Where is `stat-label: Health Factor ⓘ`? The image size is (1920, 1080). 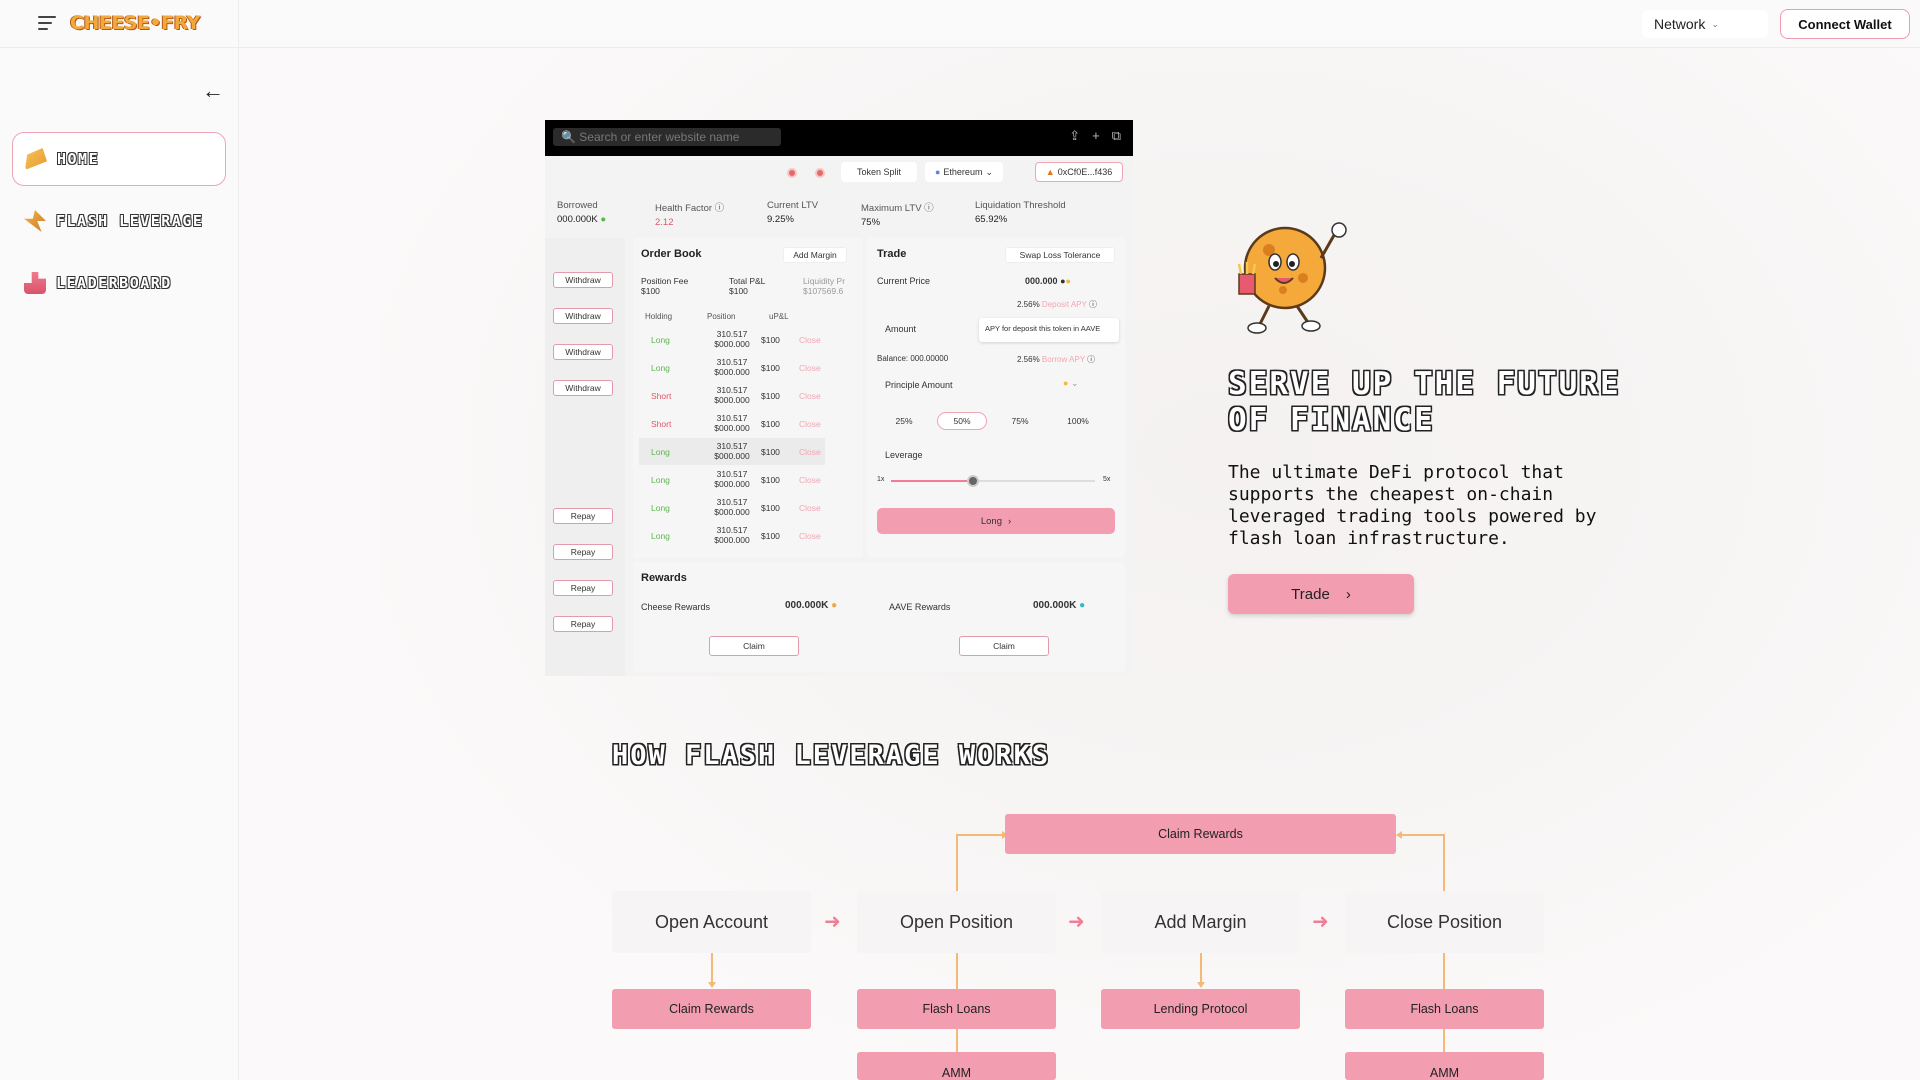
stat-label: Health Factor ⓘ is located at coordinates (690, 208).